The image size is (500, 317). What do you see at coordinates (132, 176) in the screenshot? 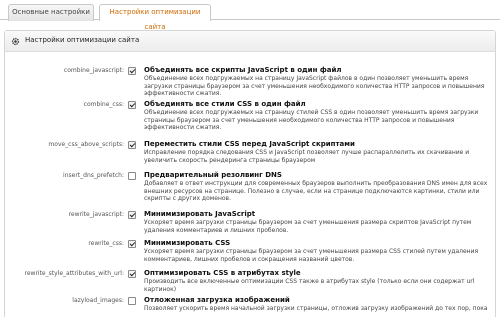
I see `insert-dns-prefetch-checkbox` at bounding box center [132, 176].